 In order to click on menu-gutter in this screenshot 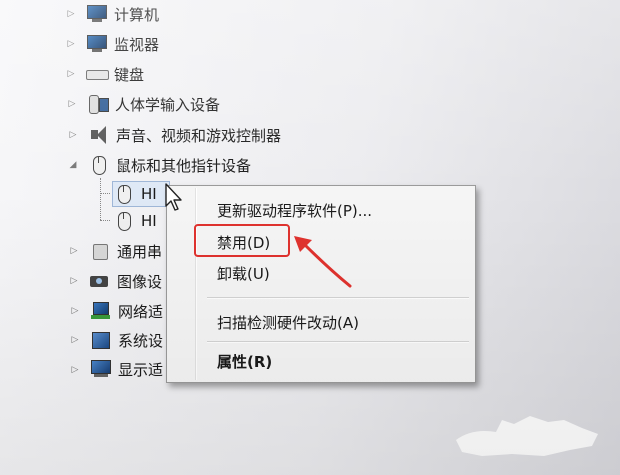, I will do `click(196, 284)`.